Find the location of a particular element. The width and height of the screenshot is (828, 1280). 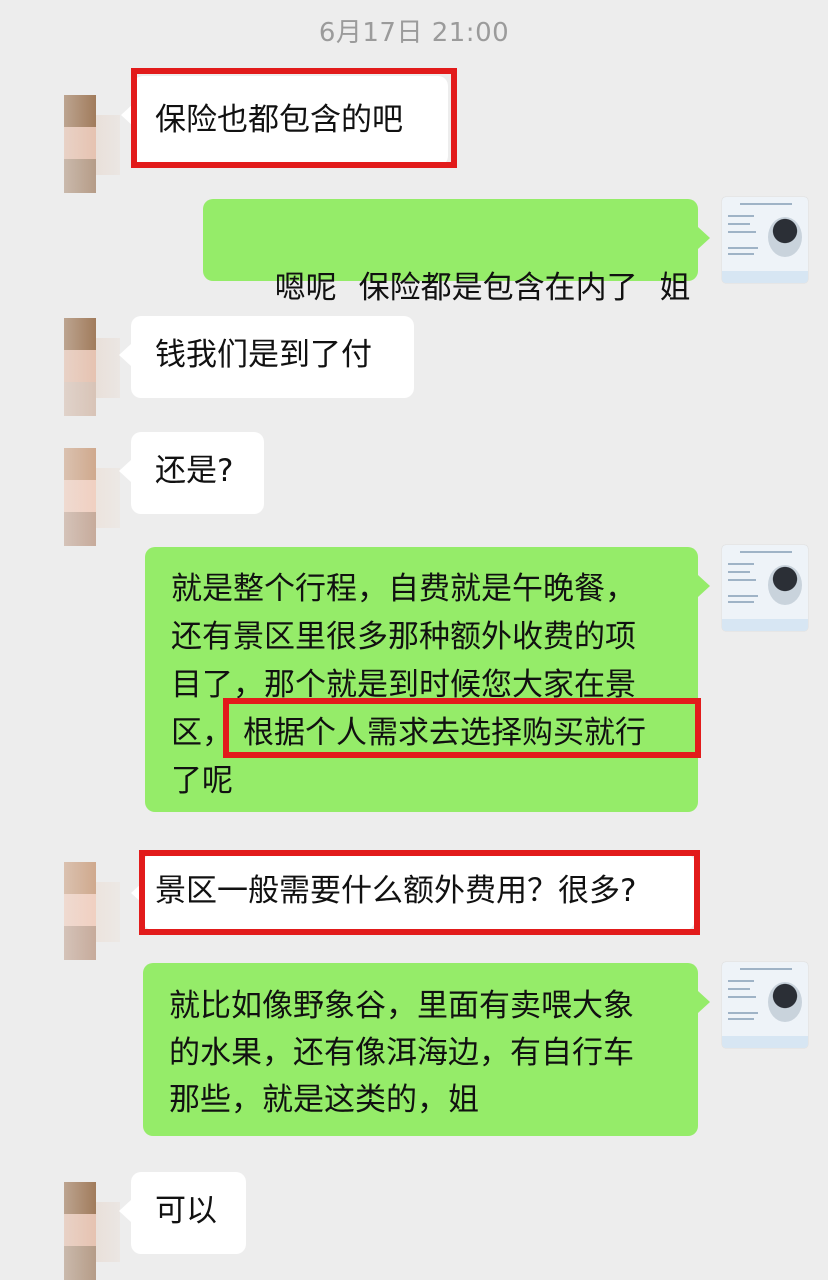

message-bubble-received: 还是? is located at coordinates (191, 473).